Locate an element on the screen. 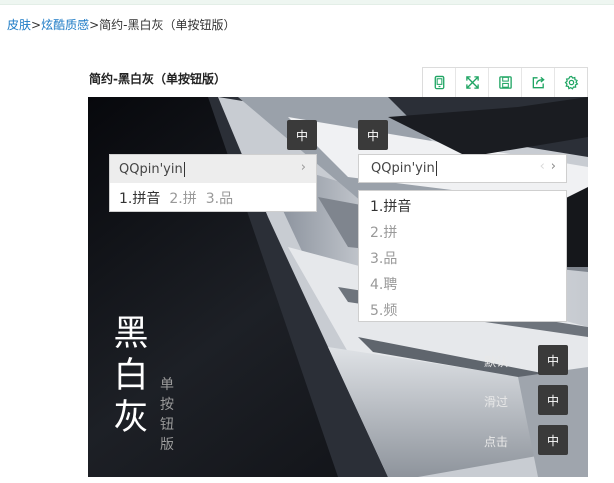  breadcrumb-link-cool-texture: 炫酷质感 is located at coordinates (65, 25).